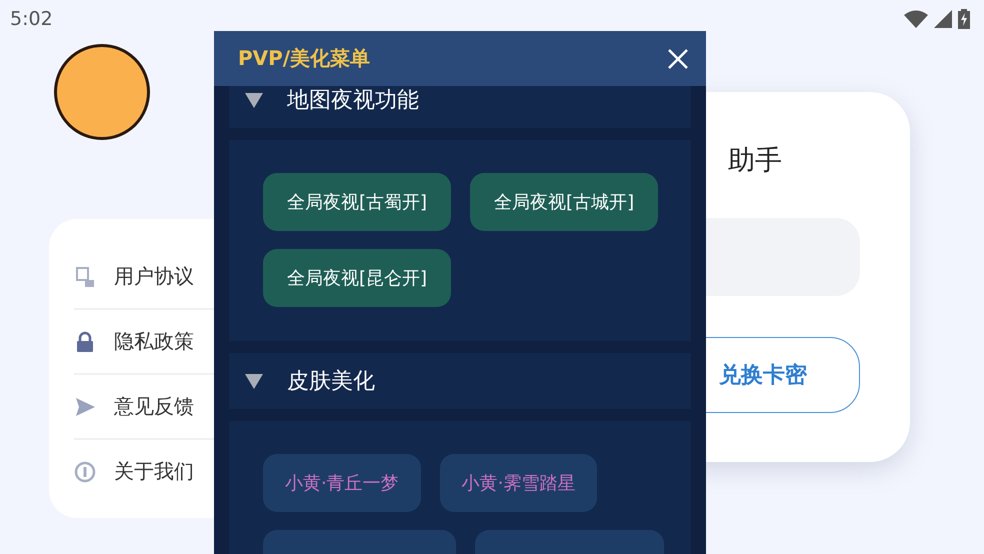  Describe the element at coordinates (85, 342) in the screenshot. I see `lock-icon` at that location.